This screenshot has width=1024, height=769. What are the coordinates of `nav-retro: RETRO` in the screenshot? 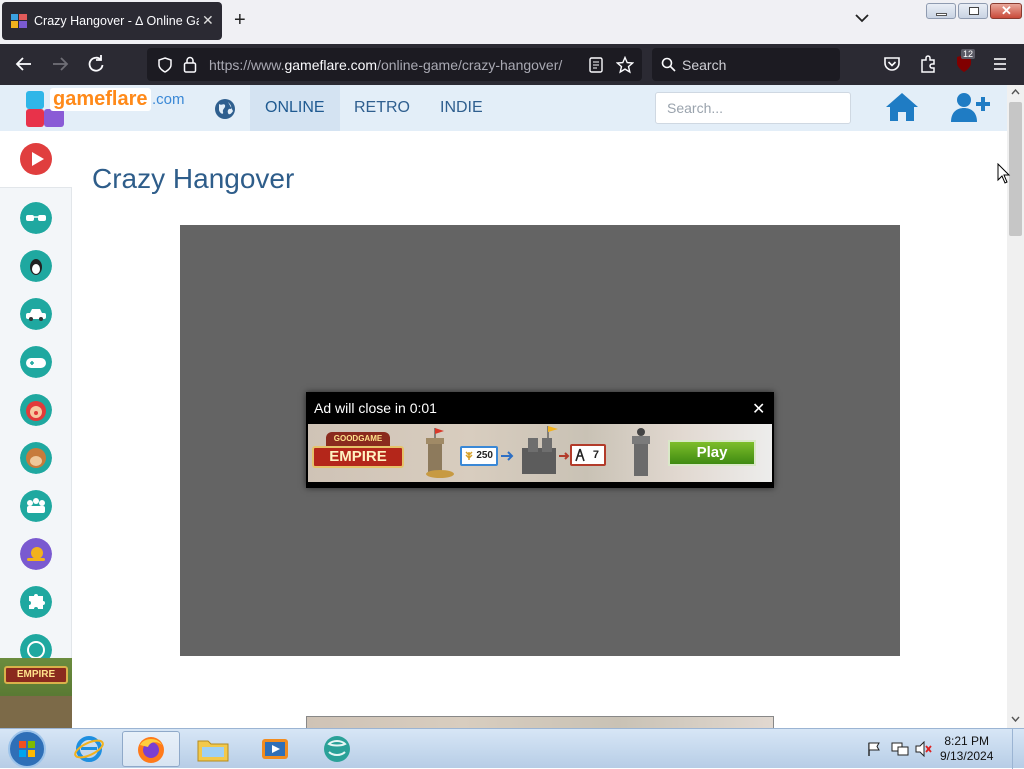 It's located at (382, 108).